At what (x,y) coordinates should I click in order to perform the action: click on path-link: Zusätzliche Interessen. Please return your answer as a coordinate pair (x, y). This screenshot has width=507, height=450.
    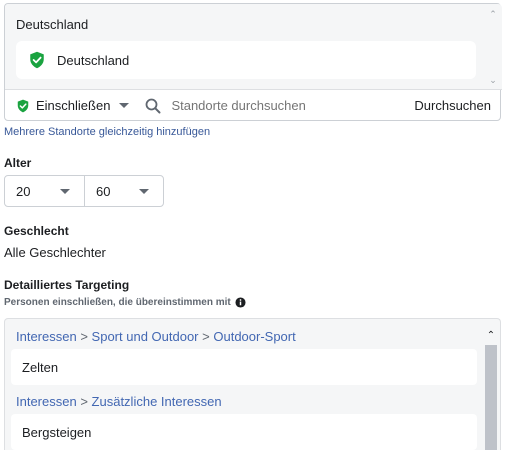
    Looking at the image, I should click on (157, 401).